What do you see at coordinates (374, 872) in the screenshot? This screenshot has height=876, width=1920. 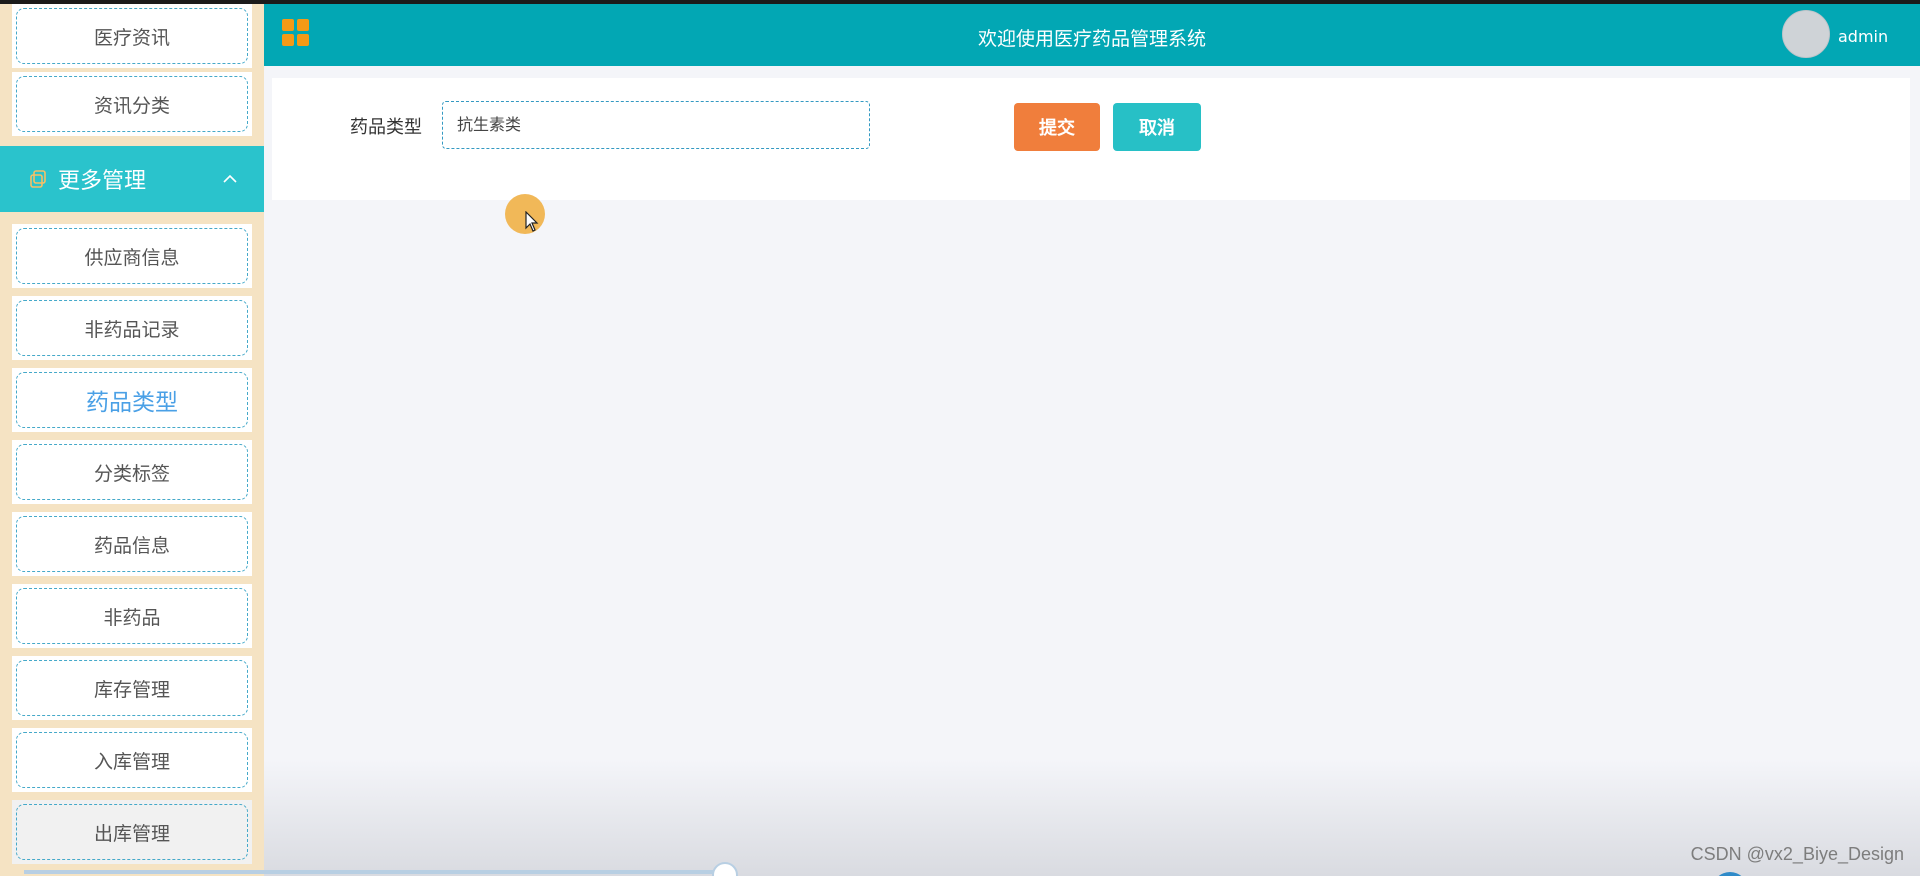 I see `horizontal-scrollbar` at bounding box center [374, 872].